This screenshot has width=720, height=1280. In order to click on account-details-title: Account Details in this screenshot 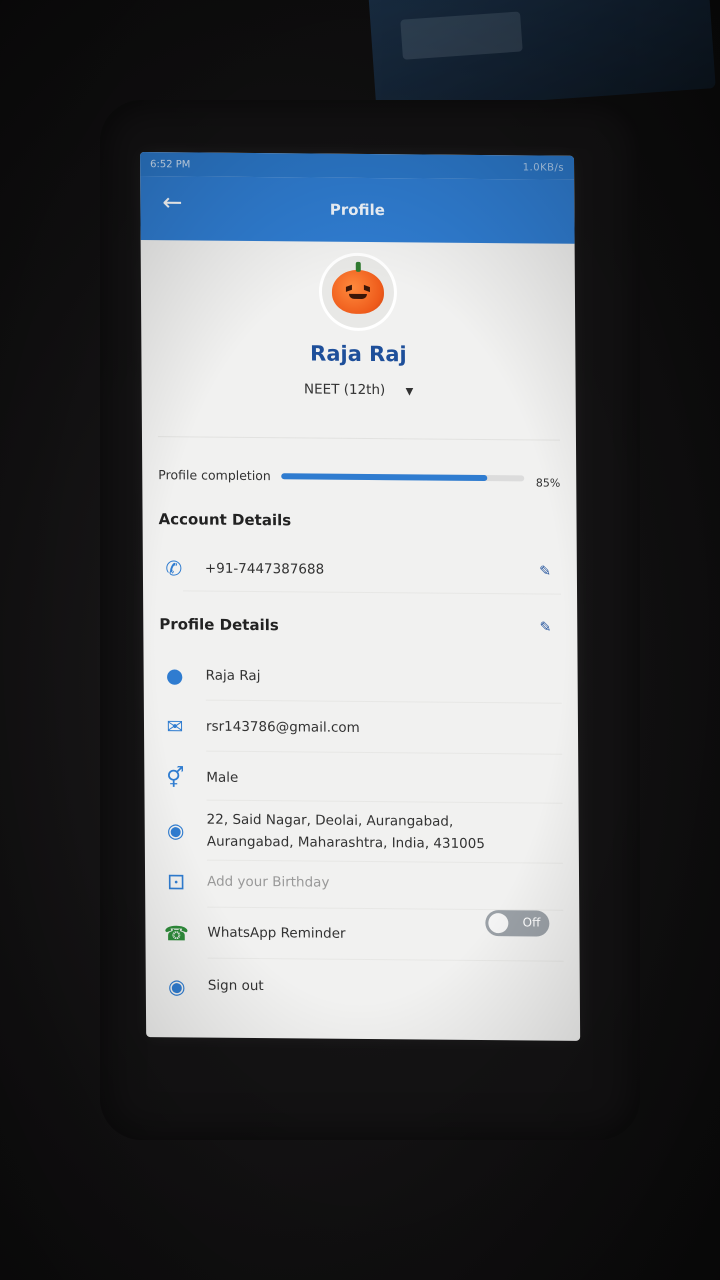, I will do `click(225, 520)`.